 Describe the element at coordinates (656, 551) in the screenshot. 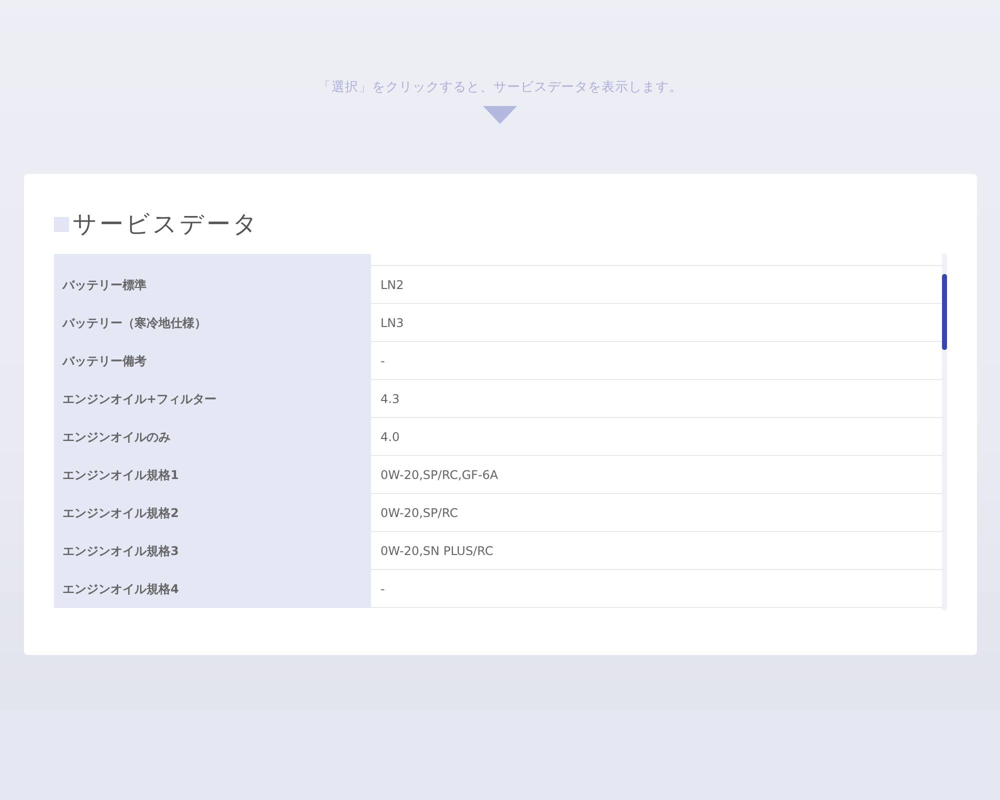

I see `row-value: 0W-20,SN PLUS/RC` at that location.